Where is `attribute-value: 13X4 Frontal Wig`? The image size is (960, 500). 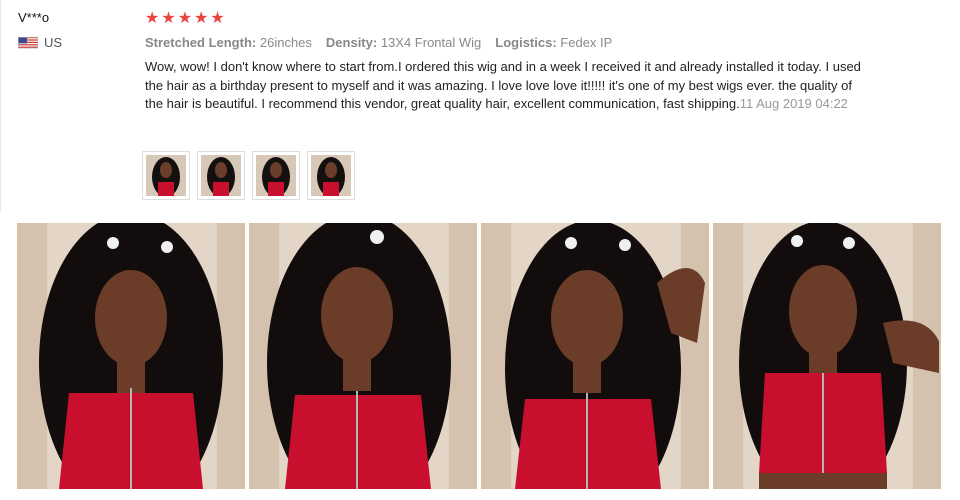 attribute-value: 13X4 Frontal Wig is located at coordinates (431, 42).